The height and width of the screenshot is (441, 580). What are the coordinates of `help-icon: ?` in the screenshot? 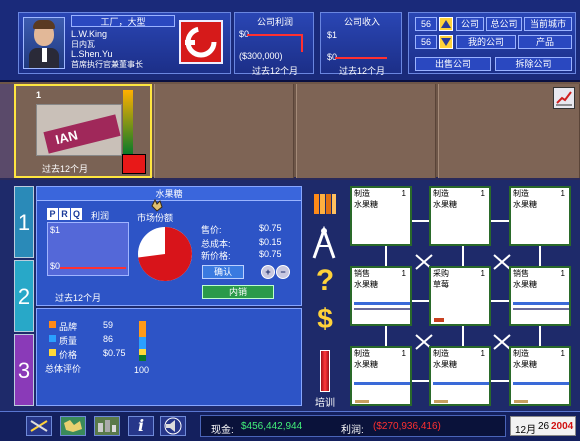 It's located at (325, 281).